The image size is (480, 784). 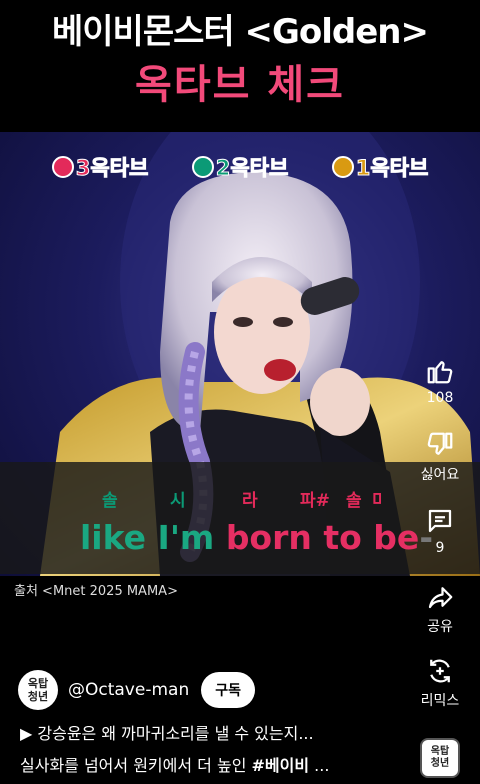 What do you see at coordinates (240, 32) in the screenshot?
I see `video-title-line1: 베이비몬스터 <Golden>` at bounding box center [240, 32].